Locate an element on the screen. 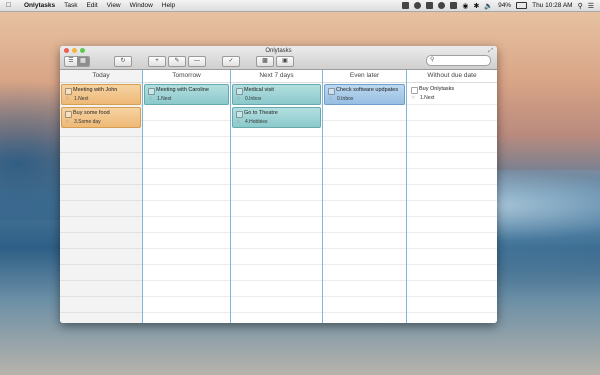  checkmark-icon: ✓ is located at coordinates (231, 61).